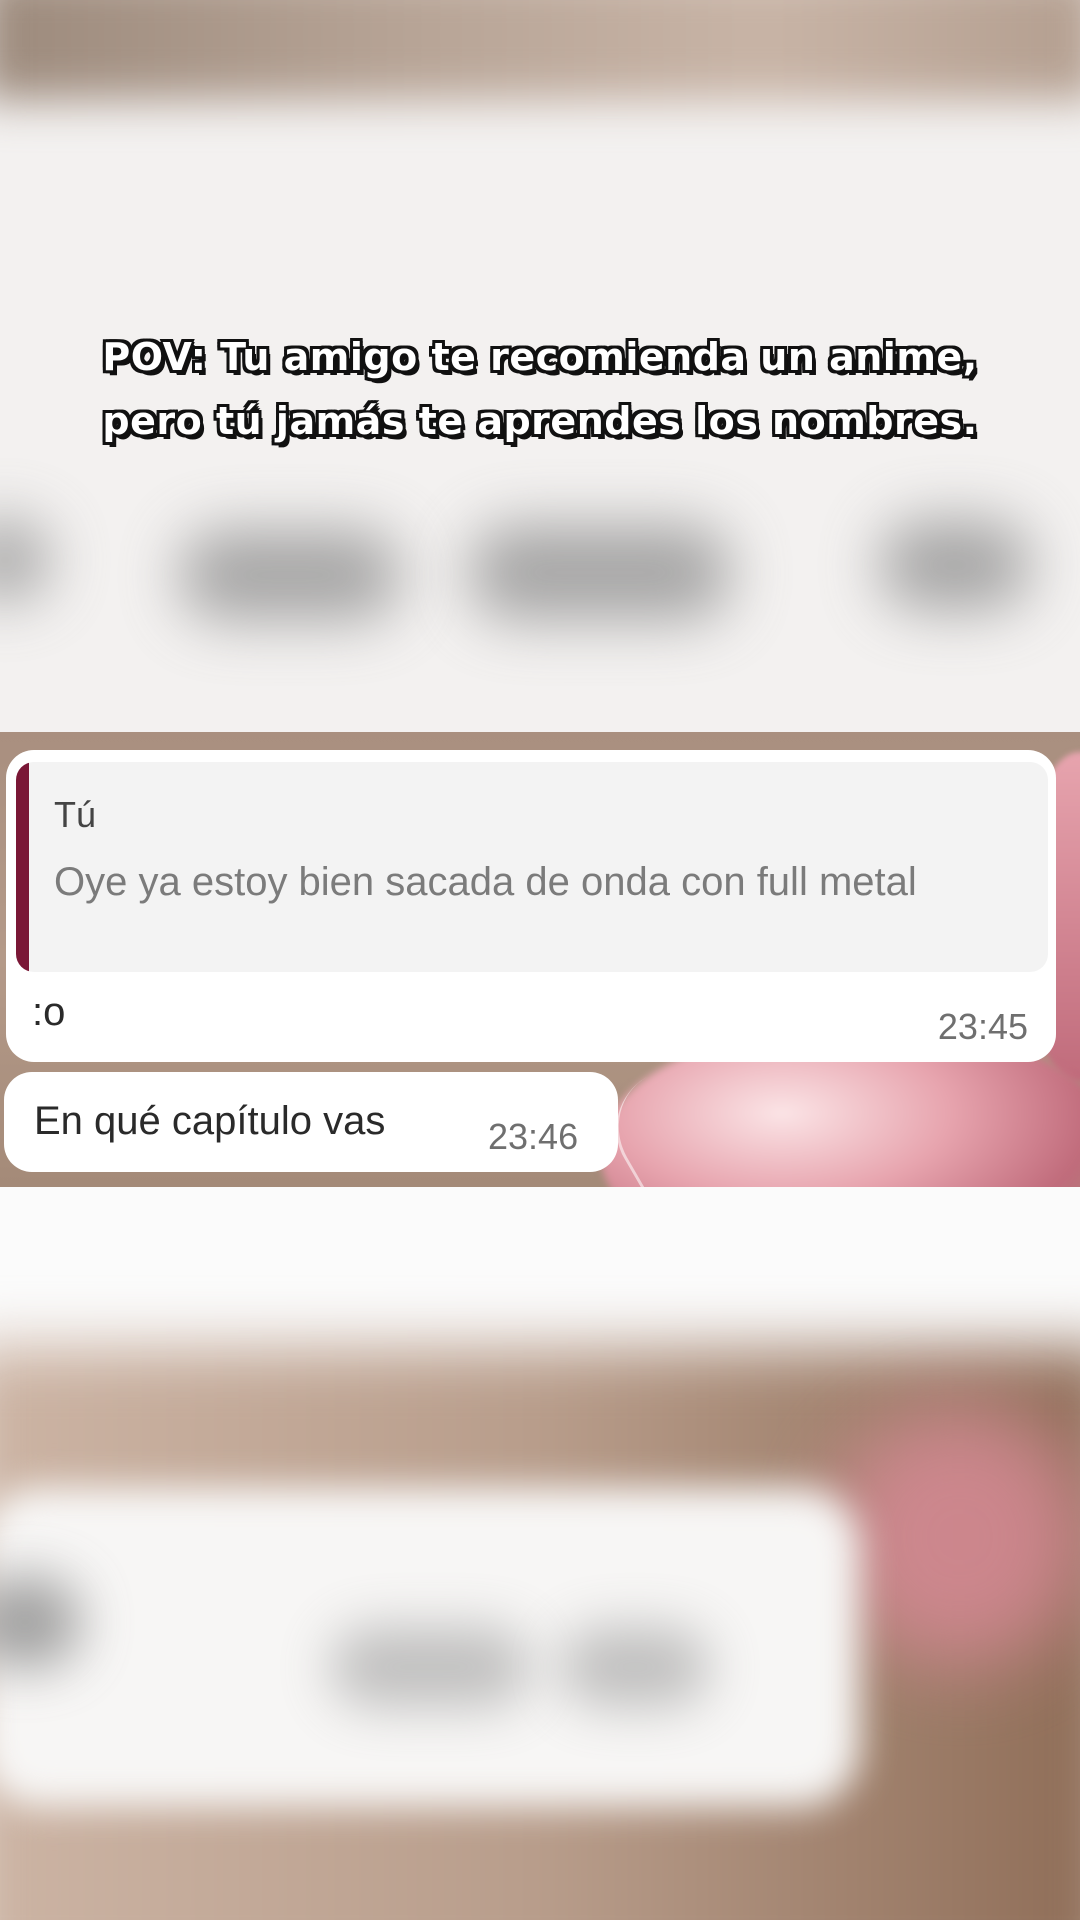 This screenshot has height=1920, width=1080. I want to click on quote-author: Tú, so click(75, 814).